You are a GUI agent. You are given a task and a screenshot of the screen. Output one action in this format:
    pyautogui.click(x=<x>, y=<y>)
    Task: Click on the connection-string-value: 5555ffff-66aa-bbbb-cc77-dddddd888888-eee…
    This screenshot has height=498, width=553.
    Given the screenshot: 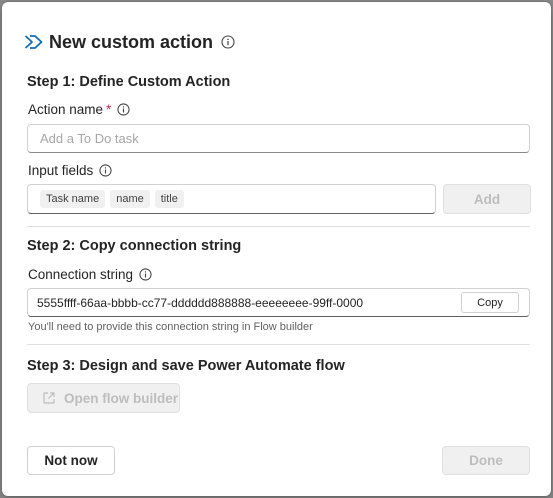 What is the action you would take?
    pyautogui.click(x=283, y=303)
    